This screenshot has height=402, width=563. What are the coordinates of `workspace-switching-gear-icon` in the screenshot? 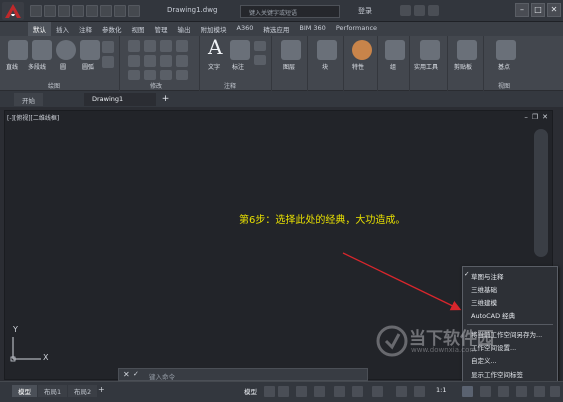 It's located at (467, 391).